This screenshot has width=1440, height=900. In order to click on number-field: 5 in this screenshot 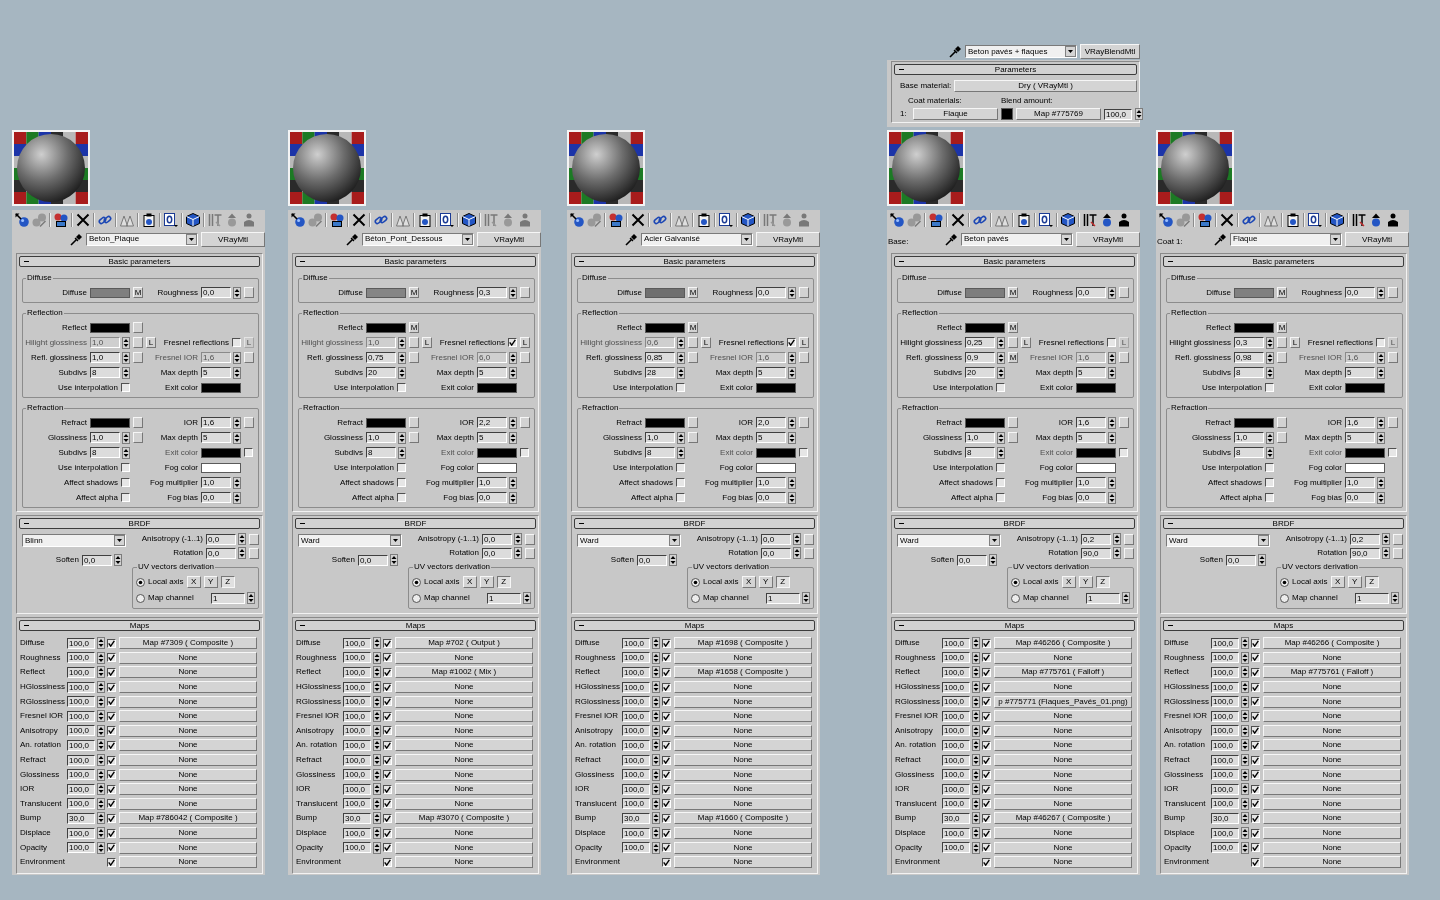, I will do `click(216, 372)`.